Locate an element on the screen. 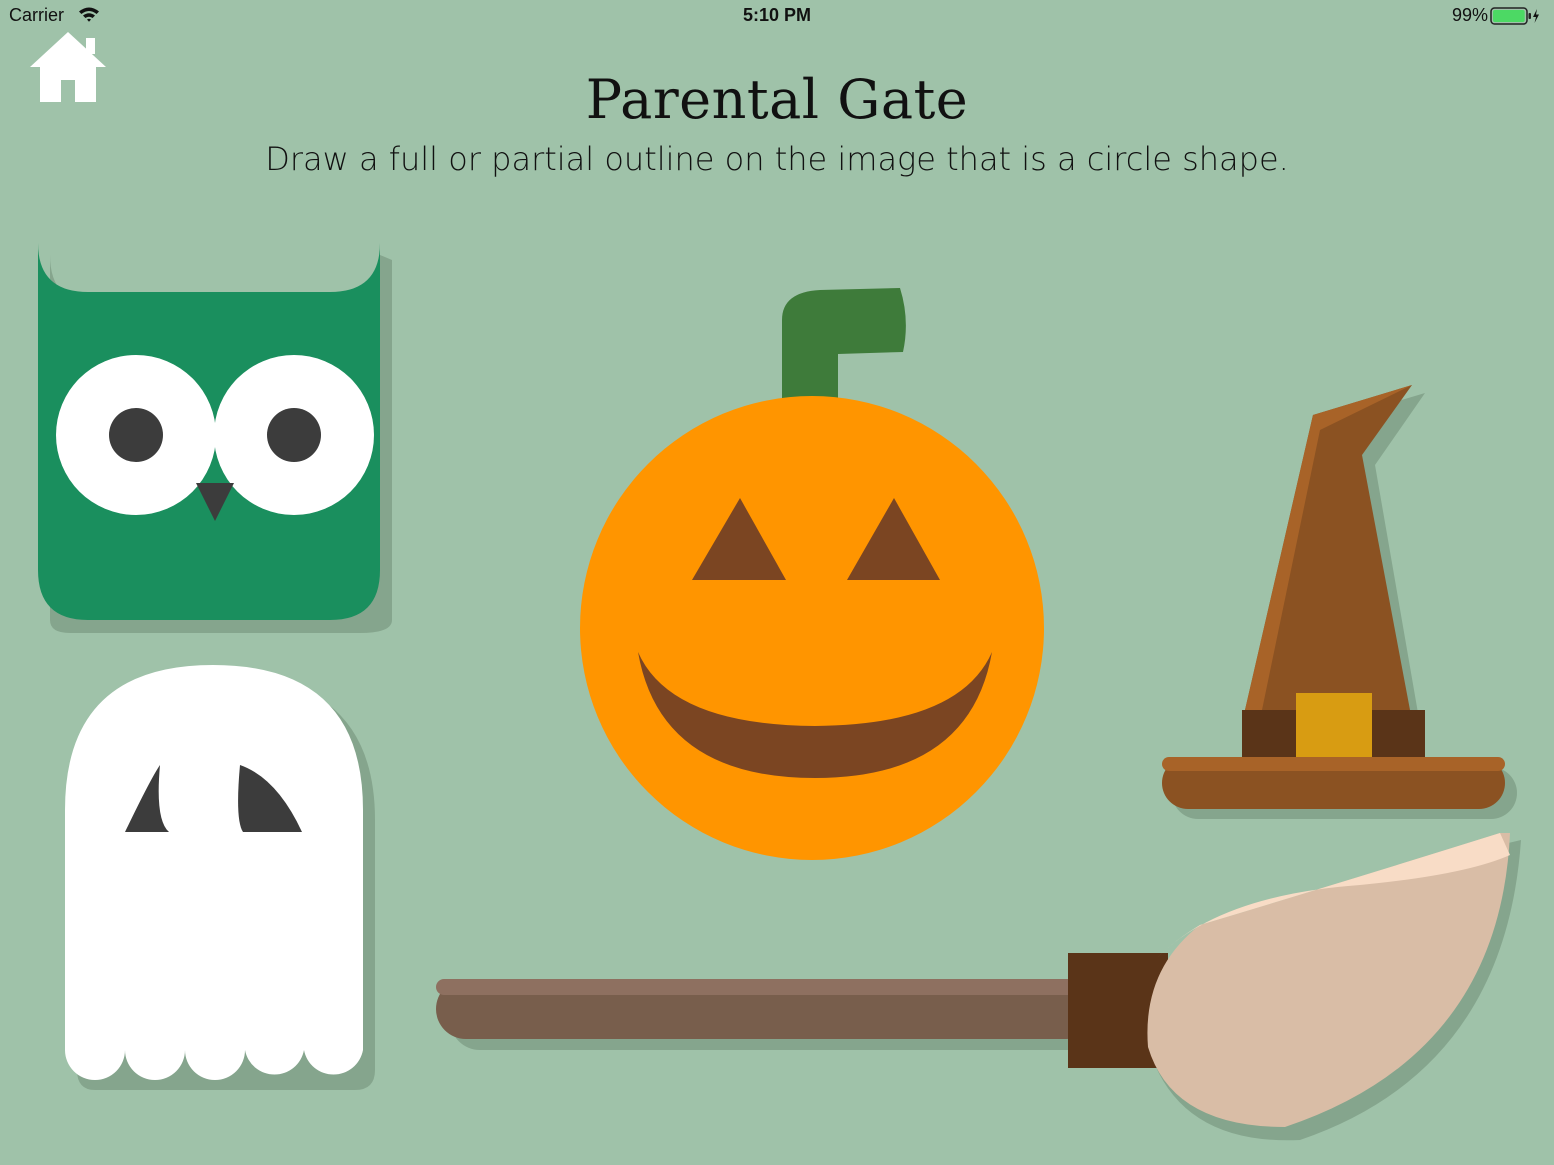 This screenshot has width=1554, height=1165. status-bar: Carrier 5:10 PM 99% is located at coordinates (777, 16).